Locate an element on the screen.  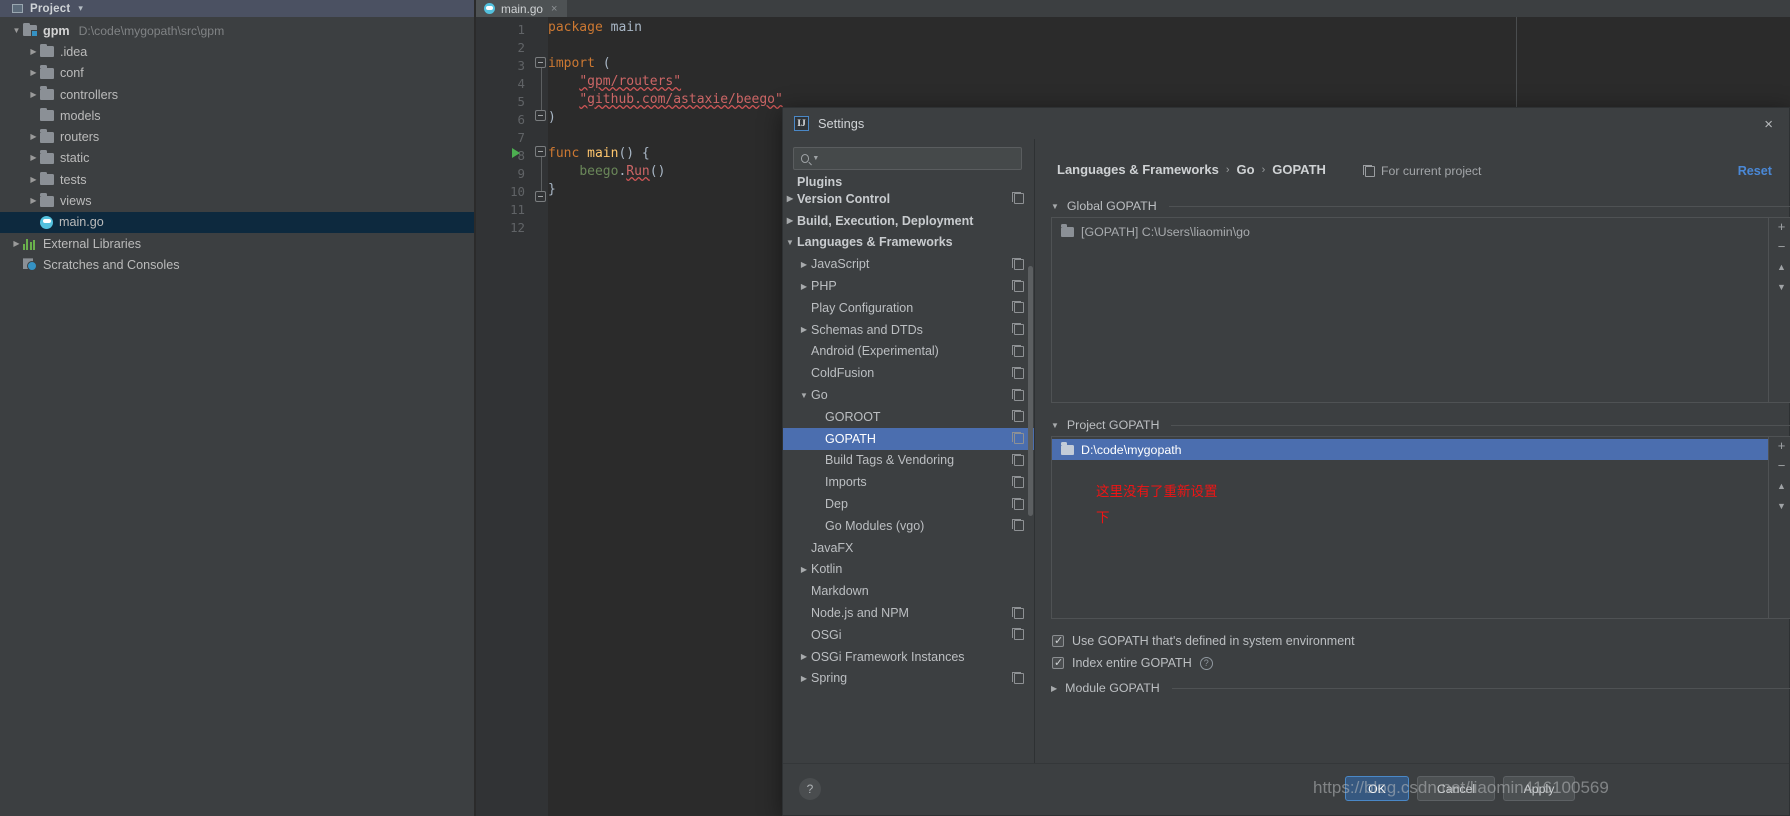
tree-item-gpm: ▼ gpm D:\code\mygopath\src\gpm is located at coordinates (237, 30).